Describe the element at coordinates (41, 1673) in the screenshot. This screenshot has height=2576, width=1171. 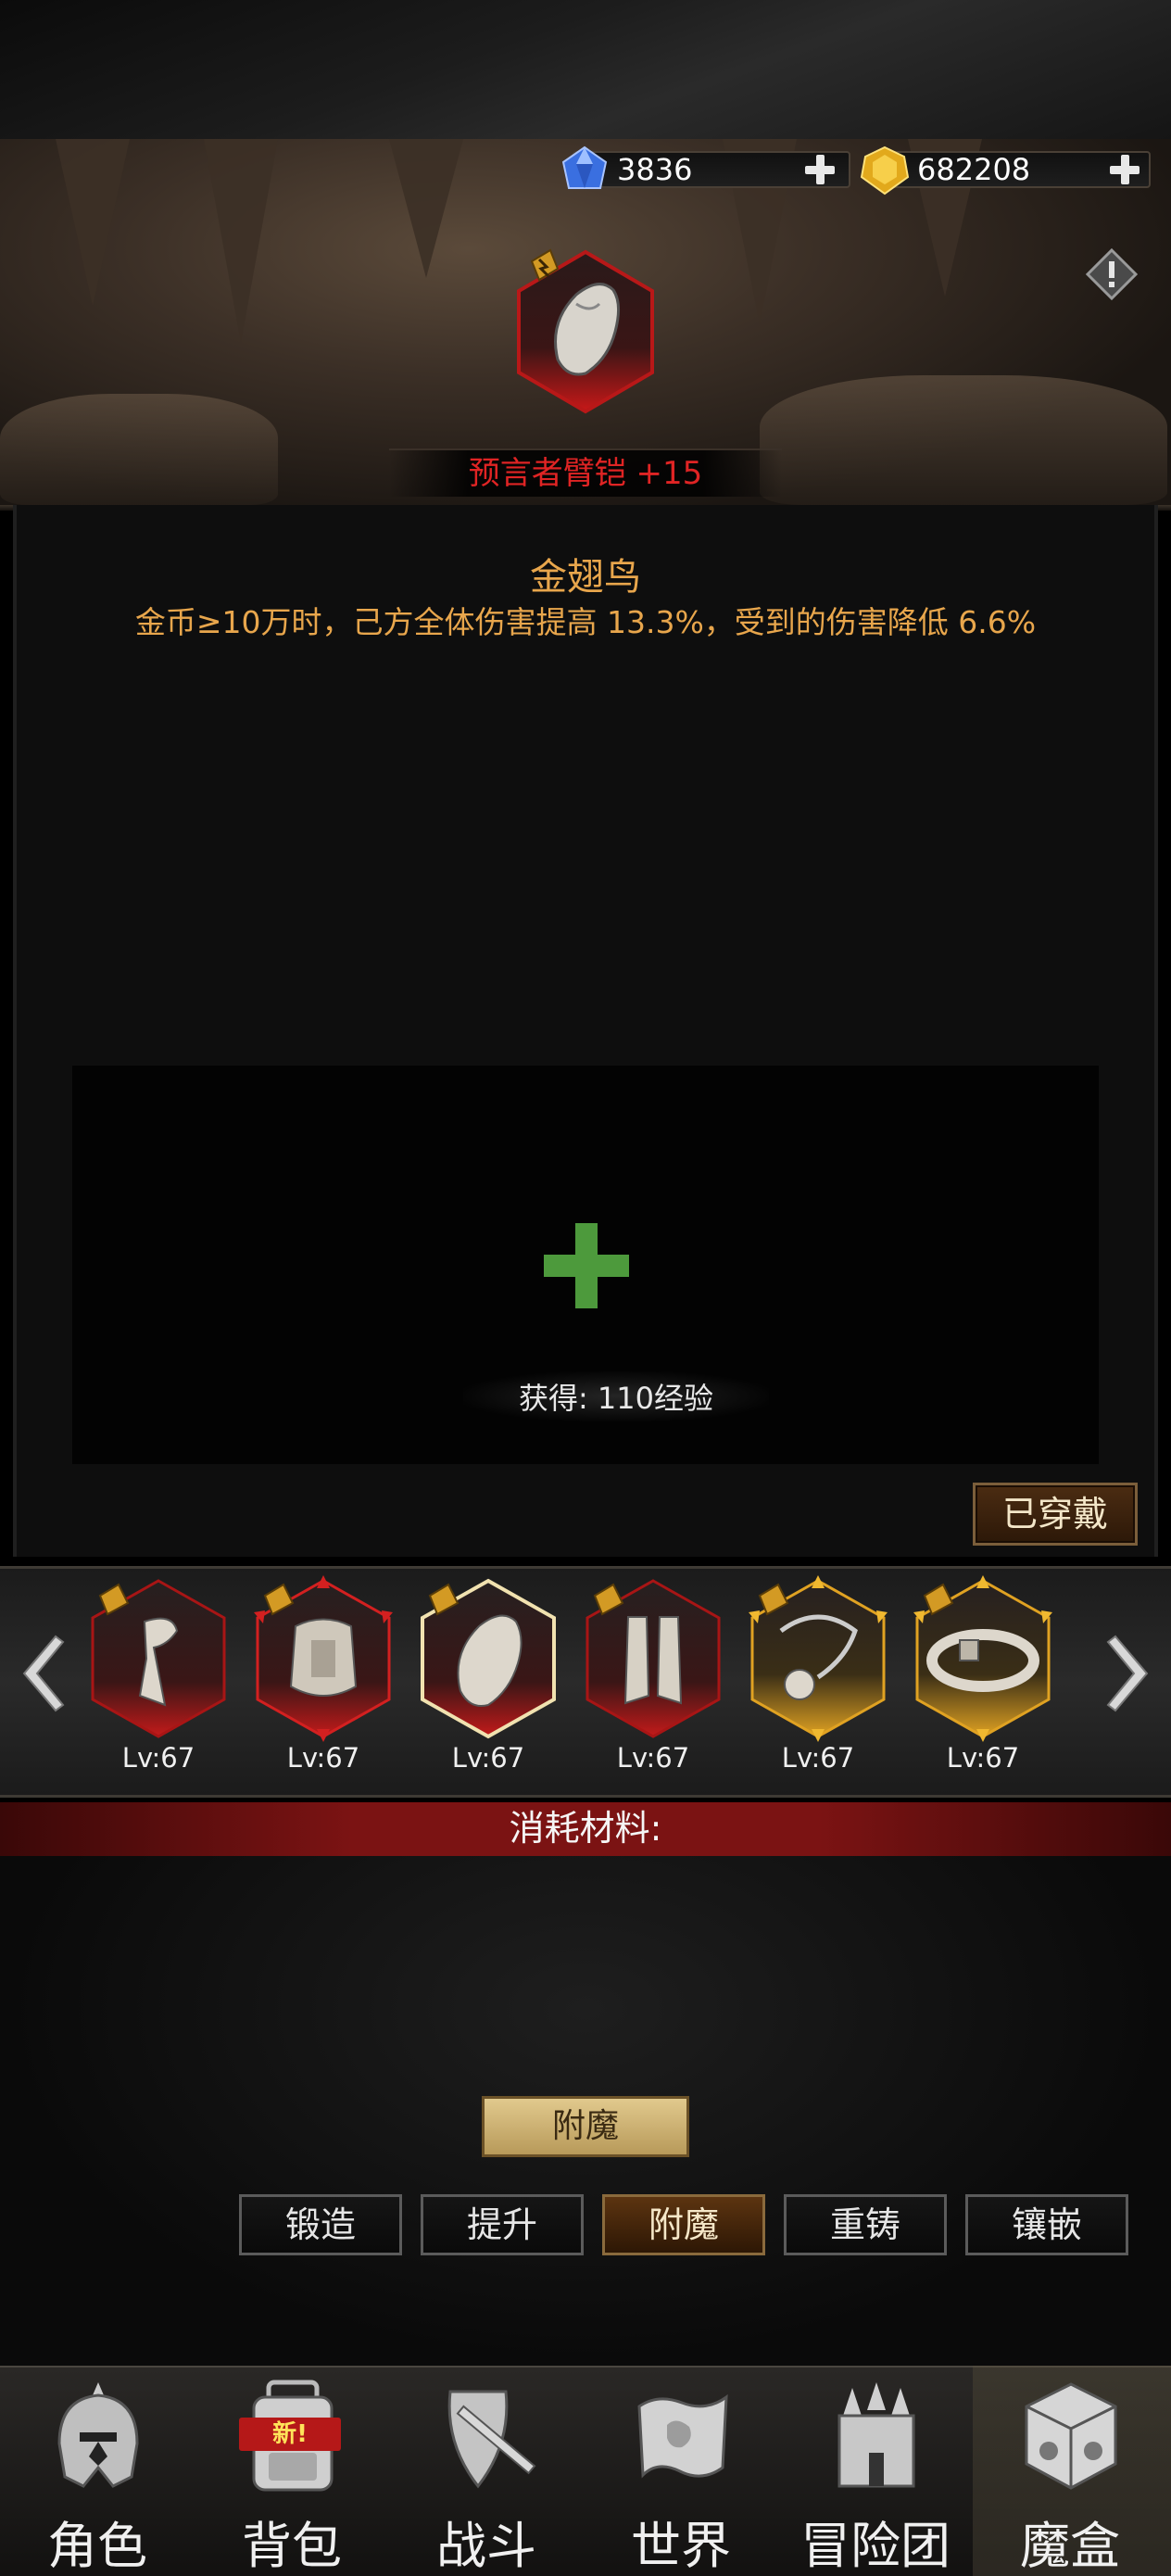
I see `chevron-left-icon` at that location.